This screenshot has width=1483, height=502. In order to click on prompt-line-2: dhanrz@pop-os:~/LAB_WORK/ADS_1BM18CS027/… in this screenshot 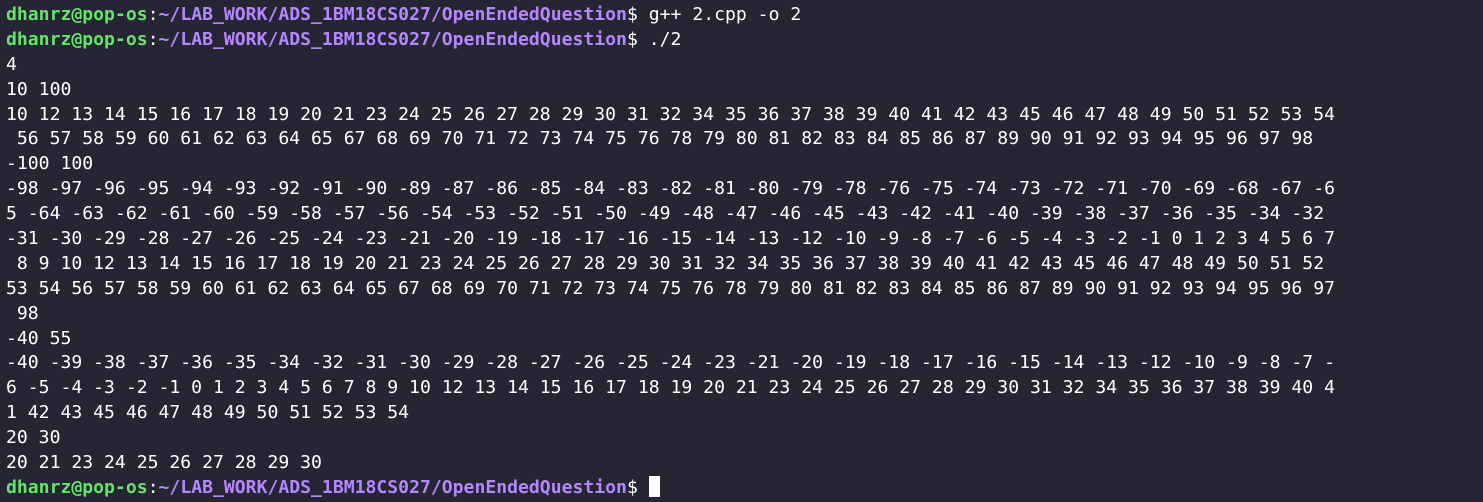, I will do `click(744, 40)`.